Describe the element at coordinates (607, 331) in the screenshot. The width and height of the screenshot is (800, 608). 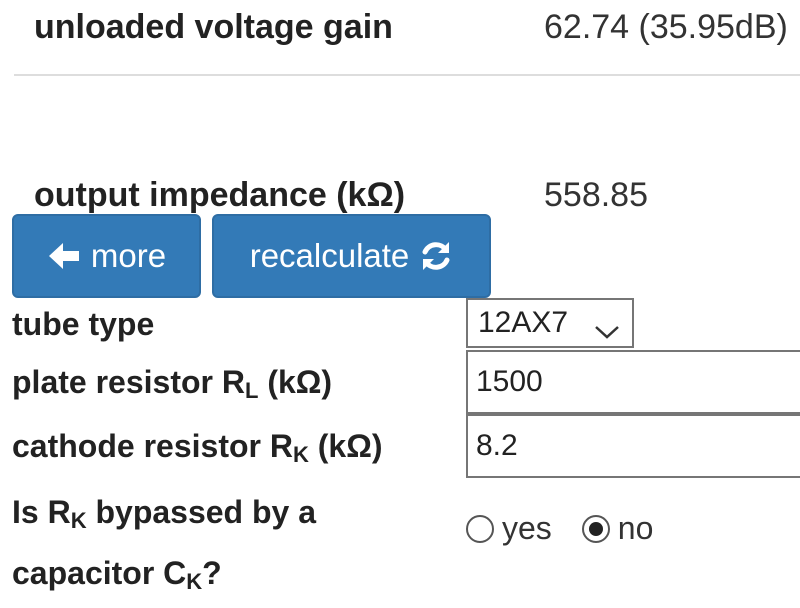
I see `chevron-down-icon` at that location.